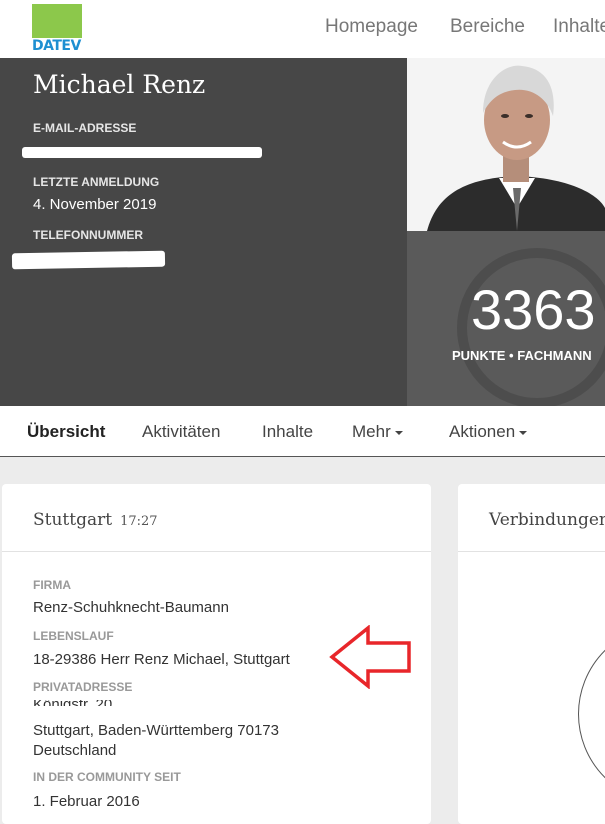  Describe the element at coordinates (287, 432) in the screenshot. I see `tab-content: Inhalte` at that location.